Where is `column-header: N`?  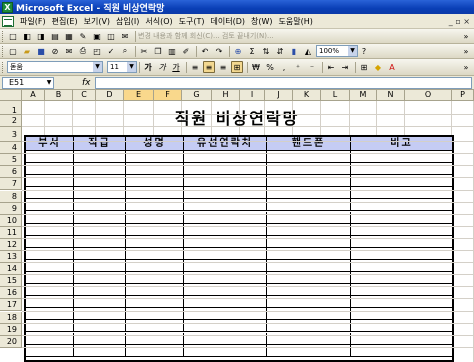
column-header: N is located at coordinates (391, 95).